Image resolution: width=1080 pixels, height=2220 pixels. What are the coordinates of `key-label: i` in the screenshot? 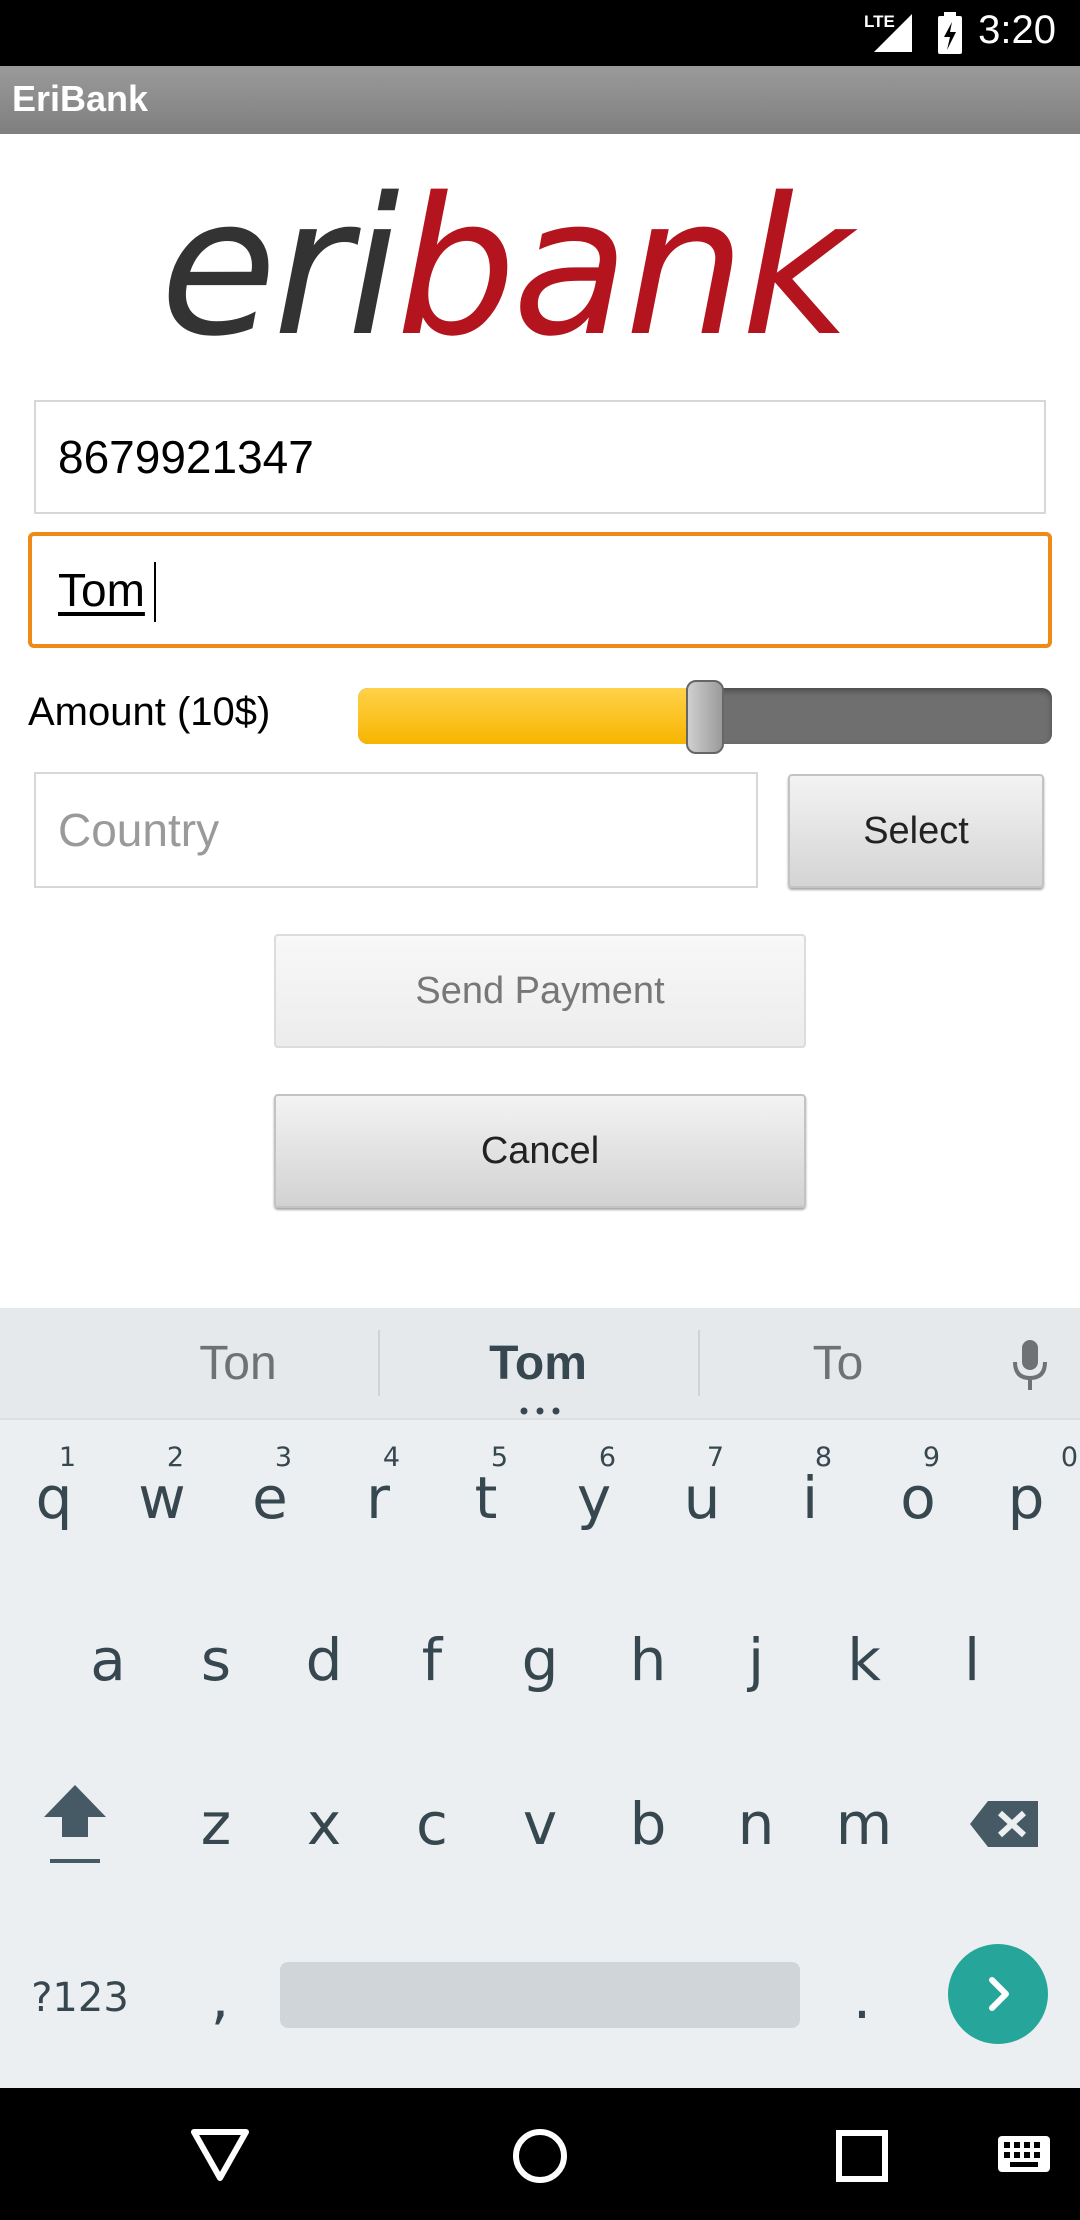 It's located at (810, 1498).